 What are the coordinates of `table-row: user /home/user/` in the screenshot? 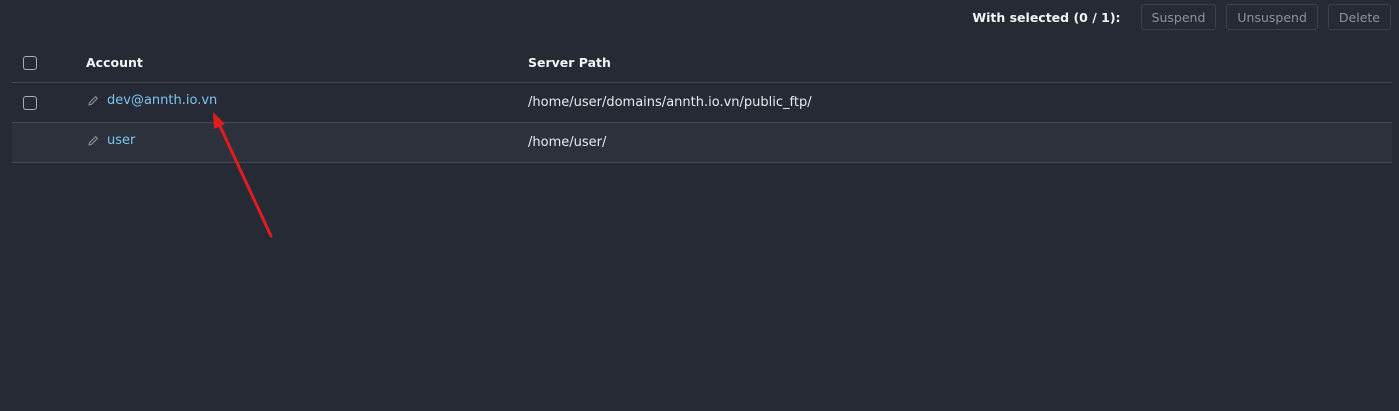 It's located at (702, 142).